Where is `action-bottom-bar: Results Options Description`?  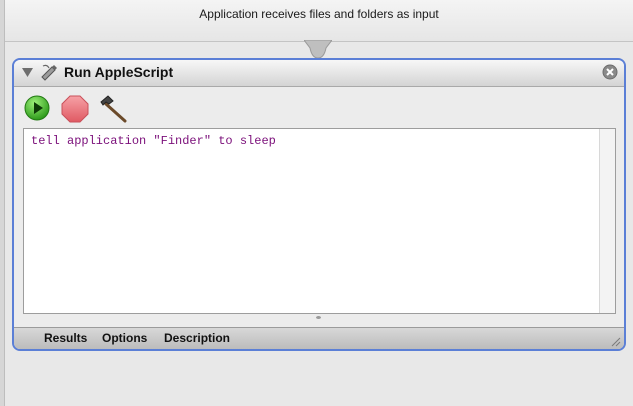
action-bottom-bar: Results Options Description is located at coordinates (319, 338).